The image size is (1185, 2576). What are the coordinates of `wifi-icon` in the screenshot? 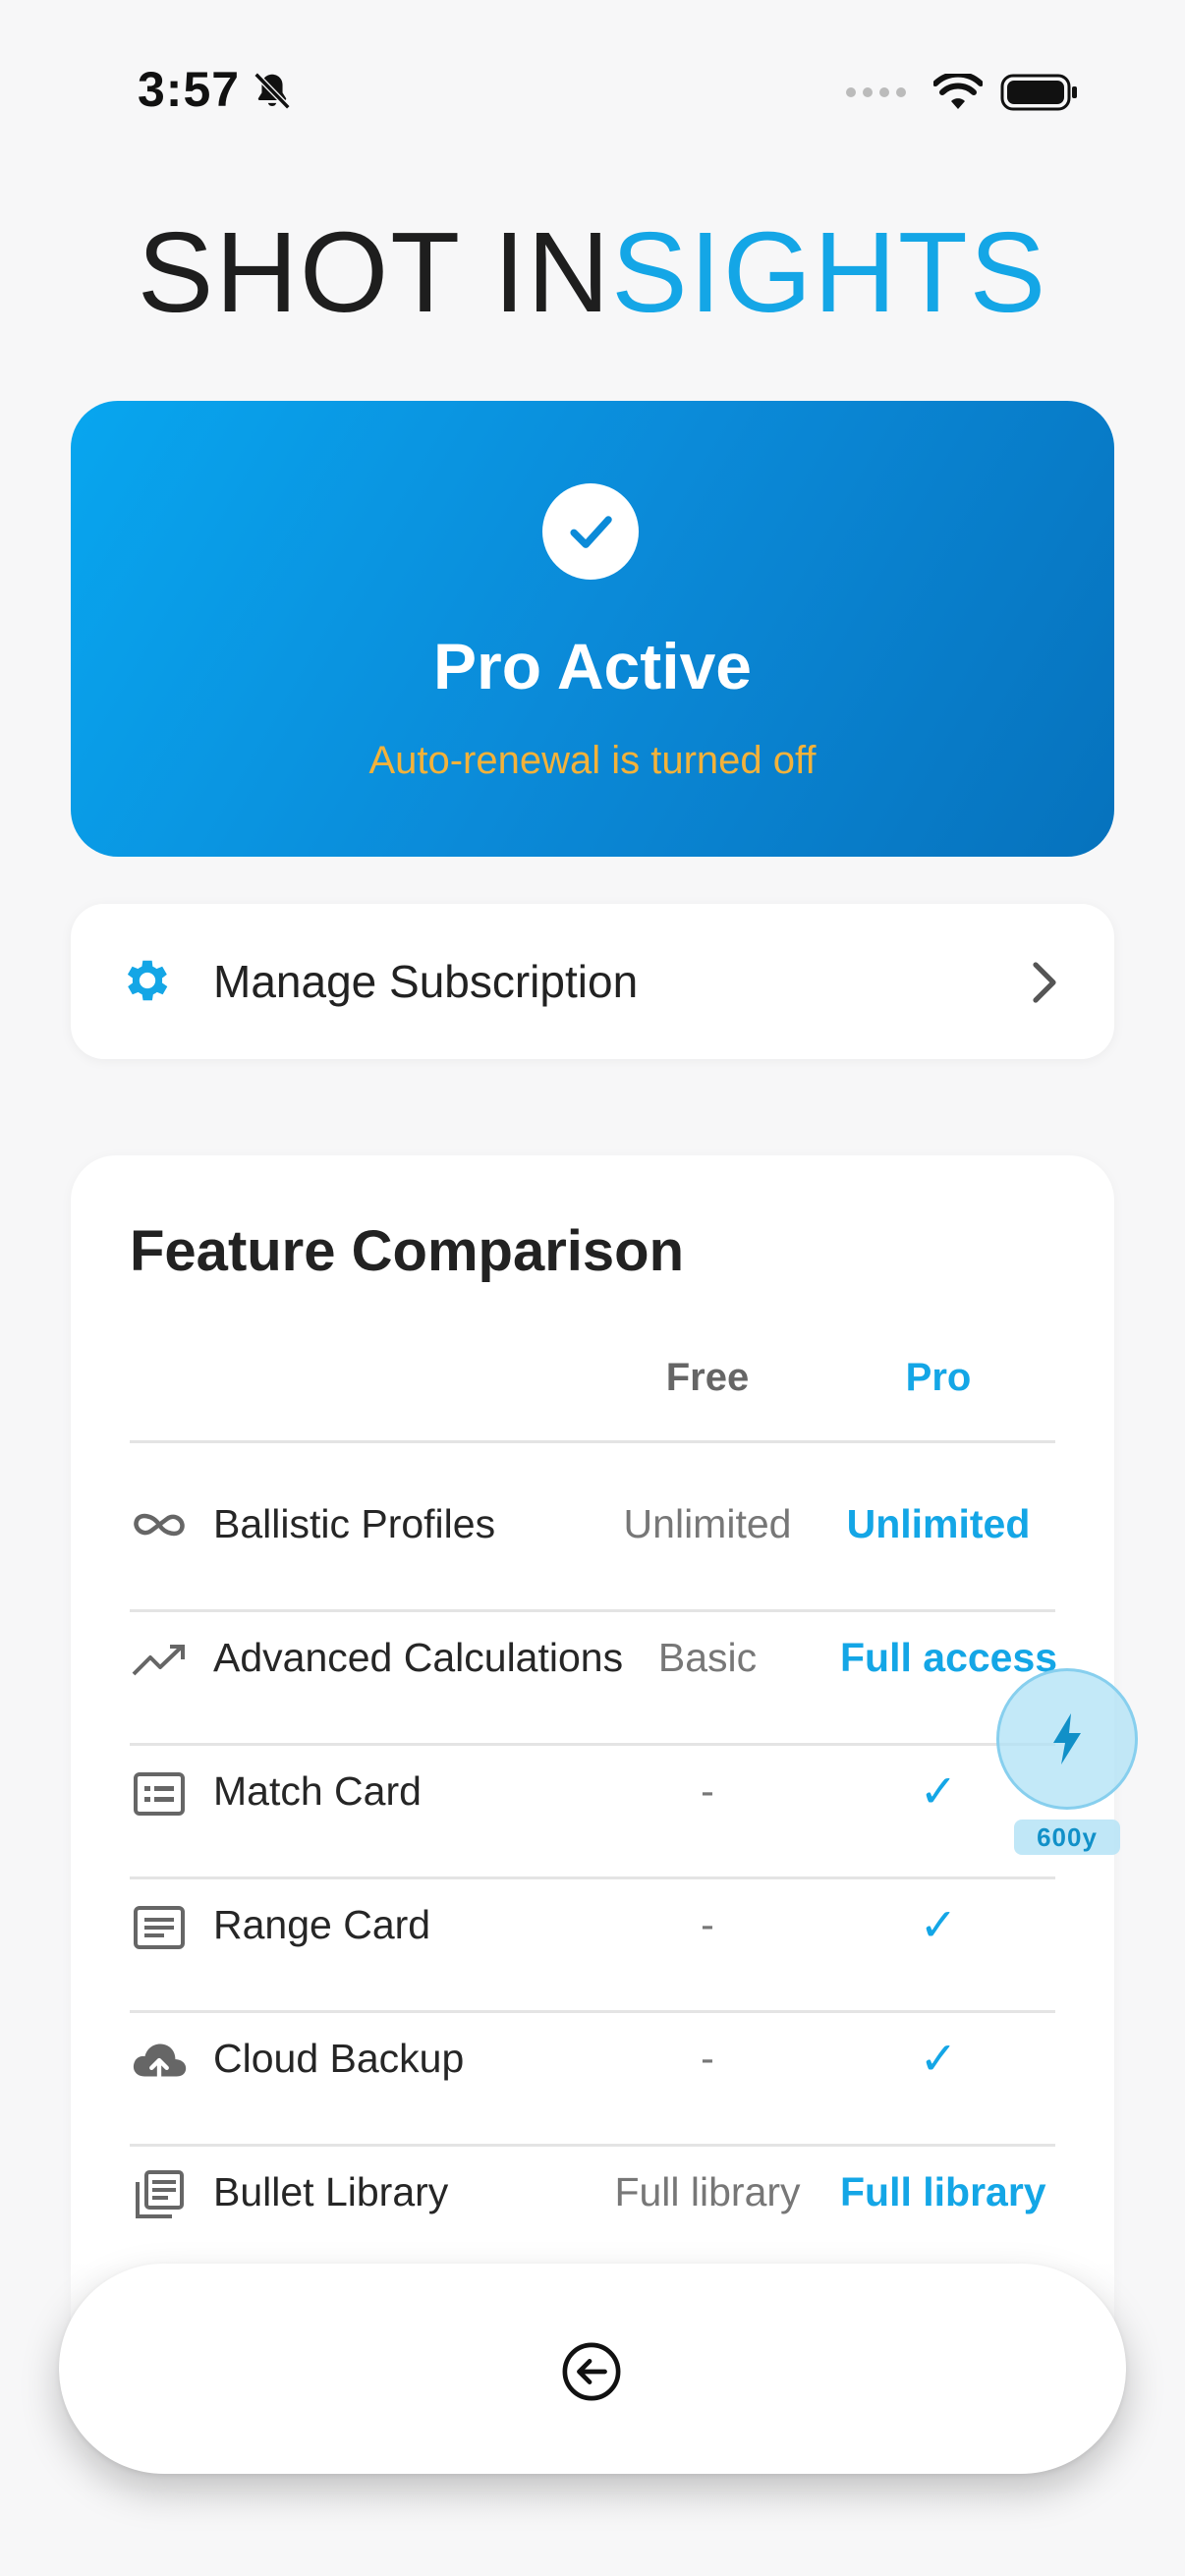 It's located at (958, 91).